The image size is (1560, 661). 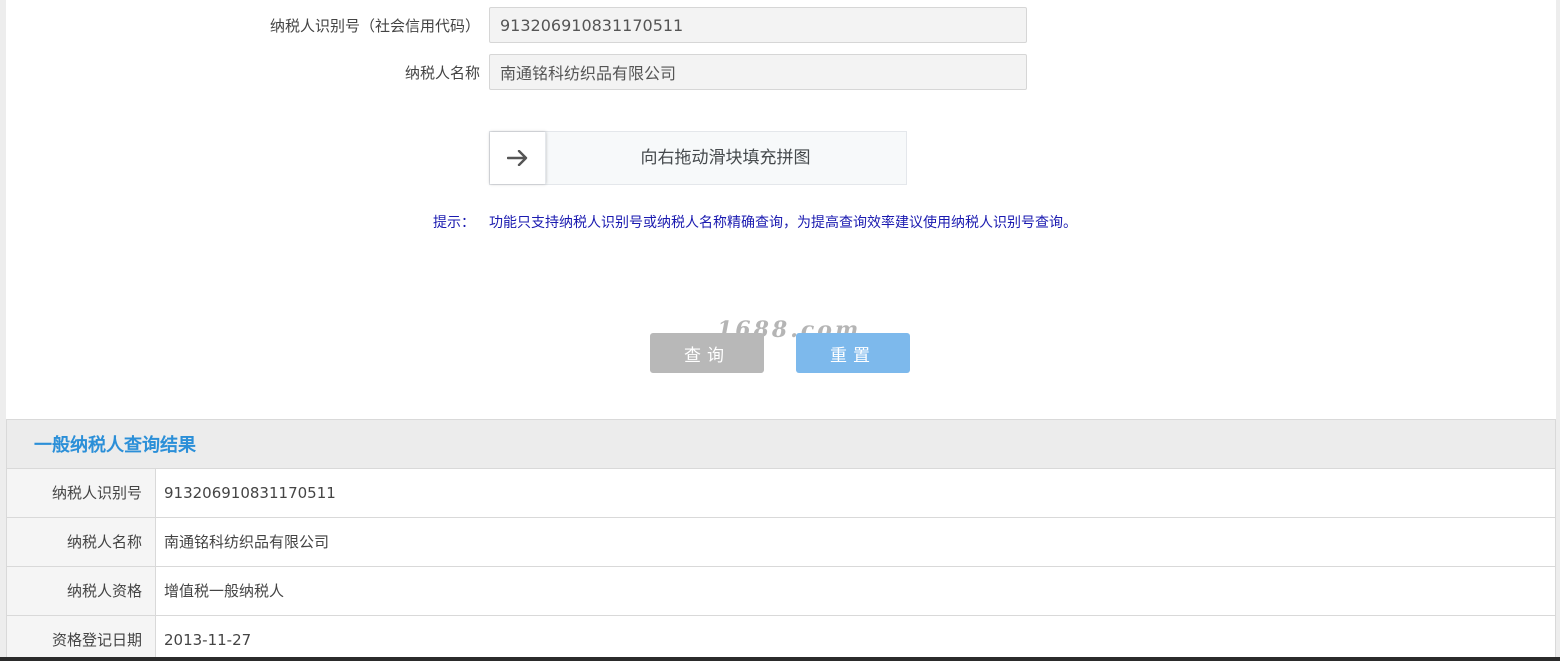 I want to click on row-value: 南通铭科纺织品有限公司, so click(x=247, y=542).